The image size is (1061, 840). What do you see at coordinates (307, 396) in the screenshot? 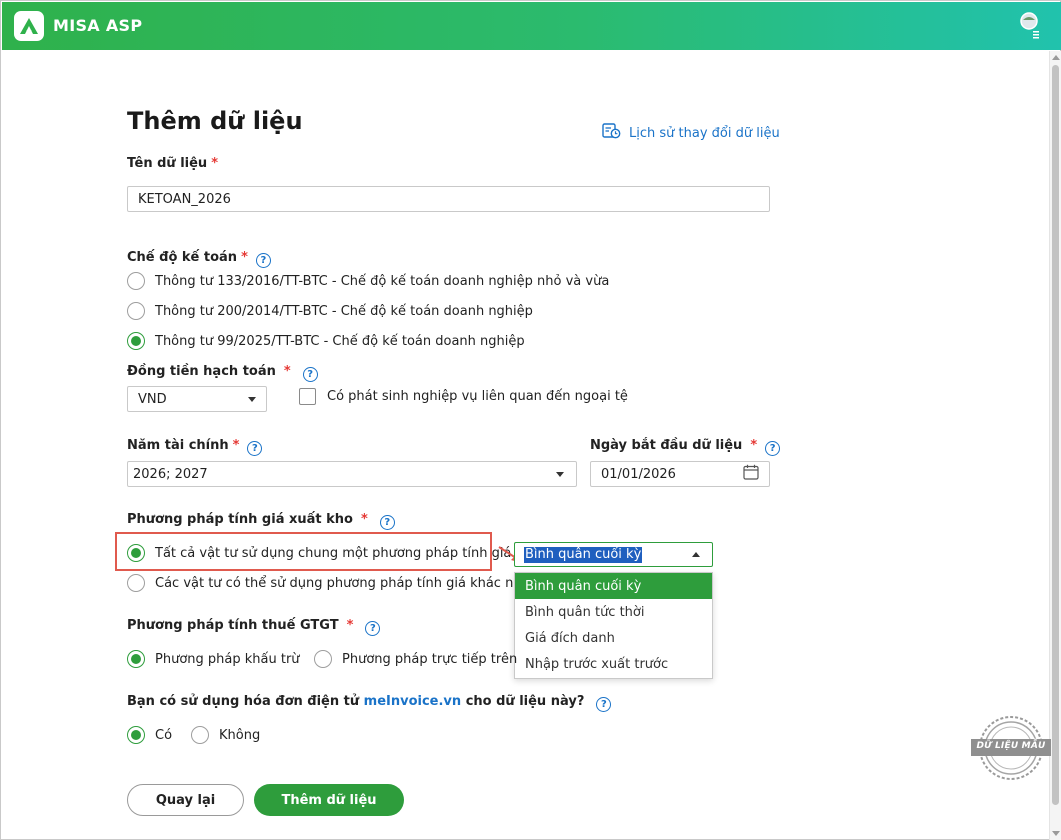
I see `foreign-currency-checkbox` at bounding box center [307, 396].